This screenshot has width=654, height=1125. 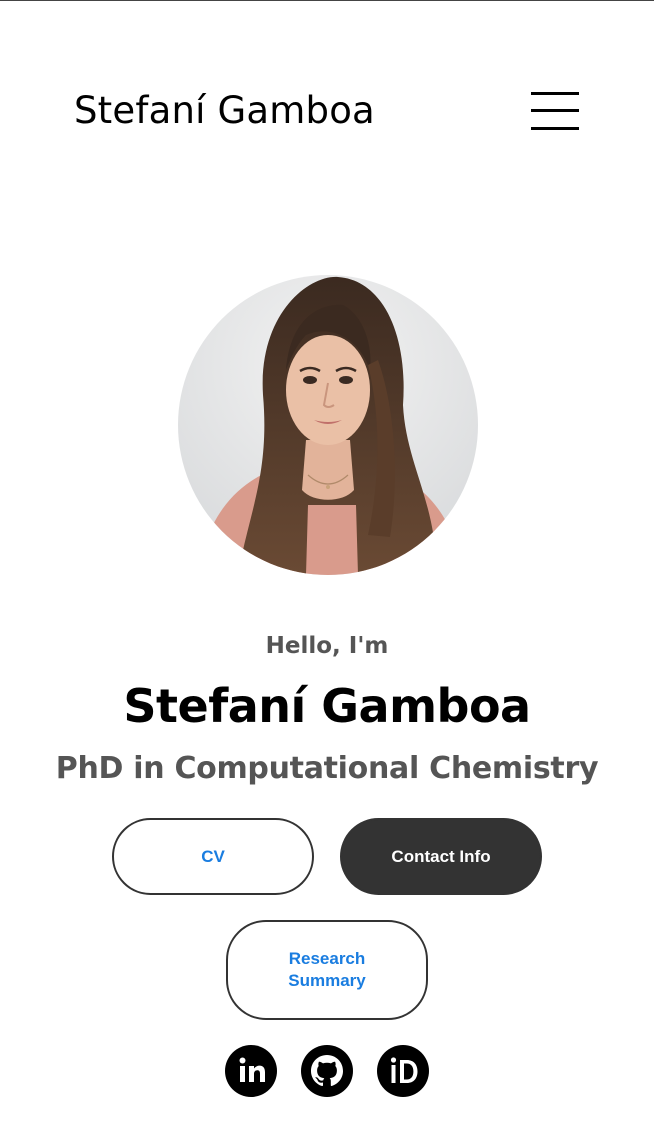 I want to click on top-border, so click(x=327, y=0).